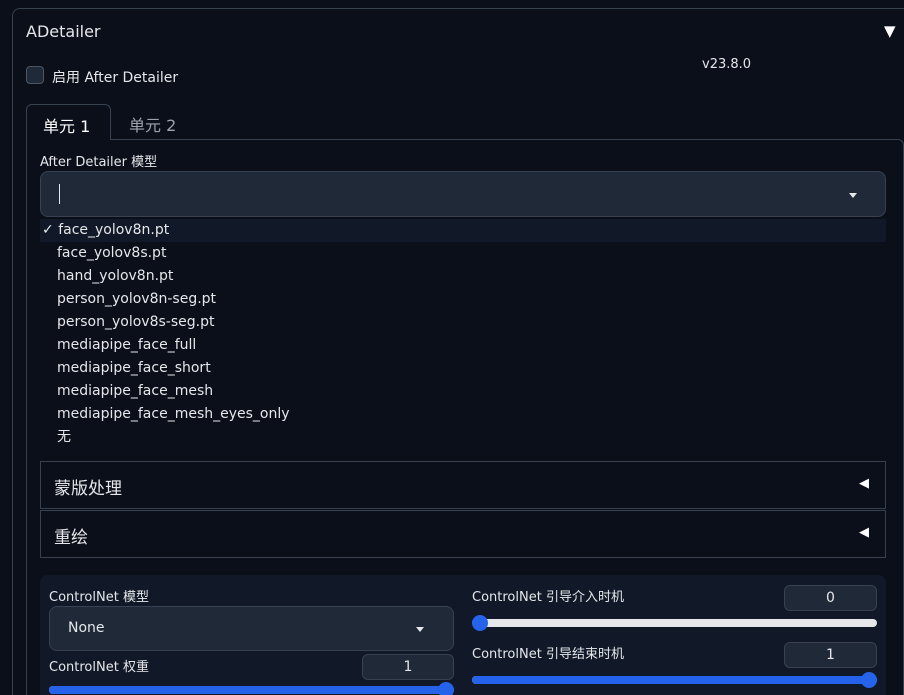  I want to click on accordion-label: 蒙版处理, so click(88, 489).